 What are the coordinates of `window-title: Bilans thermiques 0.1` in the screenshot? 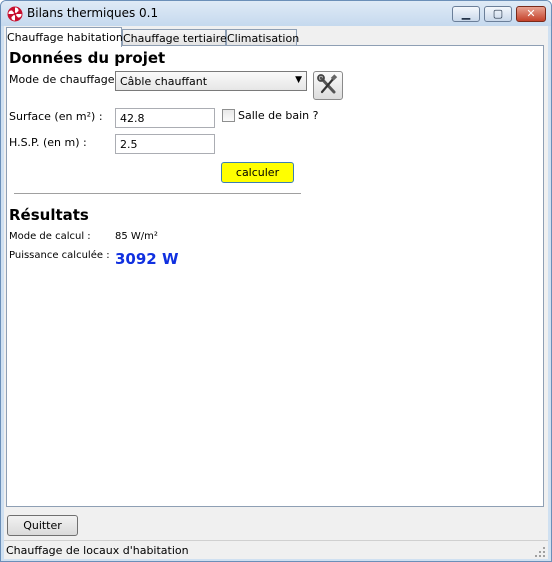 It's located at (93, 13).